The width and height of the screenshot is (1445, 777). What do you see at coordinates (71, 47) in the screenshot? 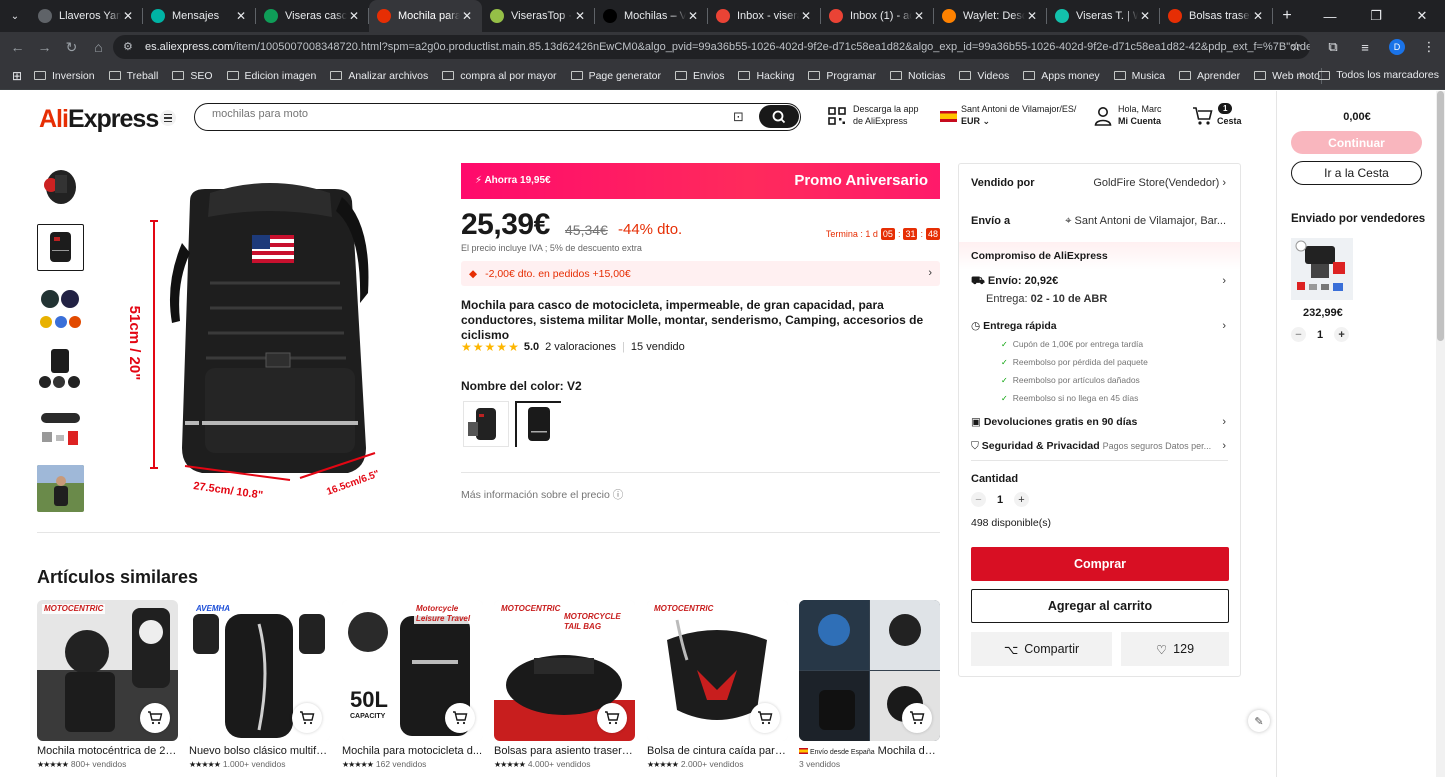
I see `reload-icon: ↻` at bounding box center [71, 47].